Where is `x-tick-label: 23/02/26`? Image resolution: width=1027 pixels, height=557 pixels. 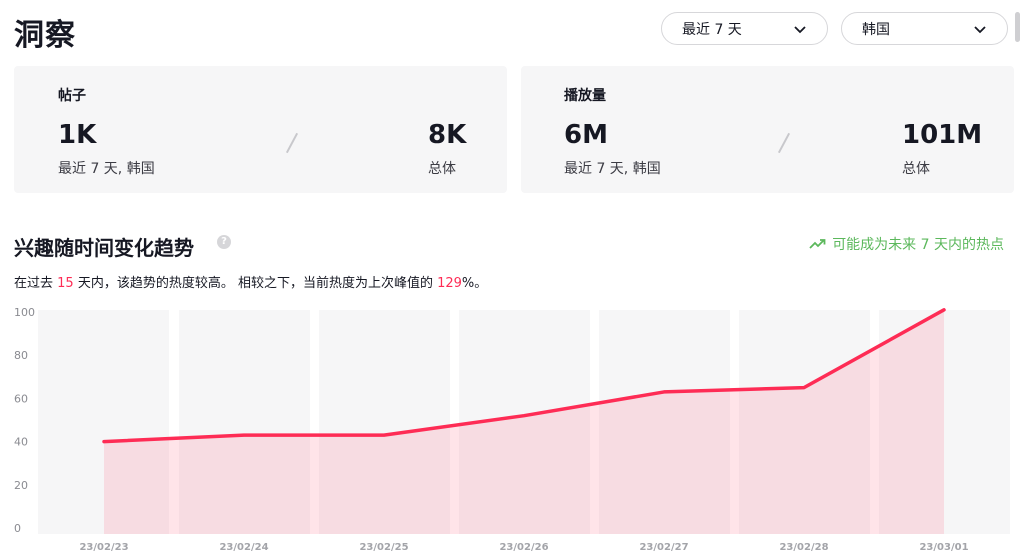 x-tick-label: 23/02/26 is located at coordinates (523, 547).